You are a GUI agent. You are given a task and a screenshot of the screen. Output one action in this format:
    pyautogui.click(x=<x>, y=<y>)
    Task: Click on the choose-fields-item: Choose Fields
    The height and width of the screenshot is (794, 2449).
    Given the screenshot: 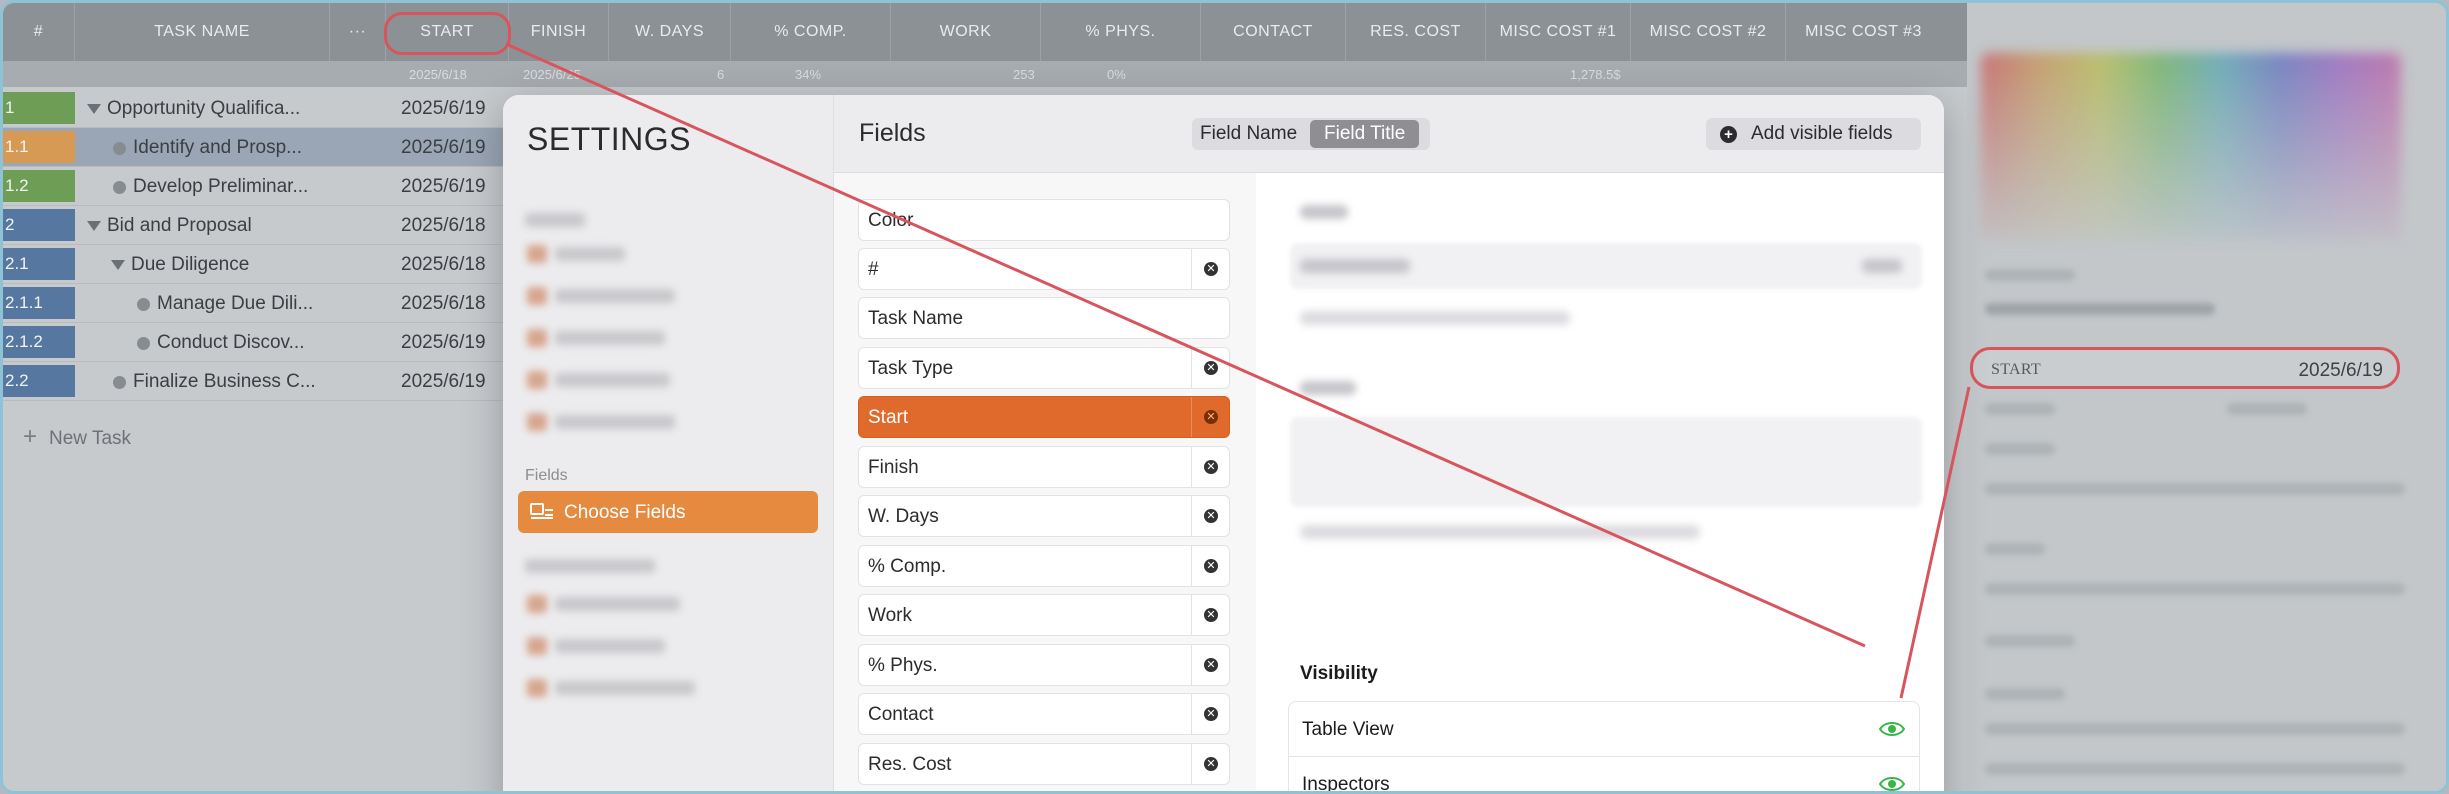 What is the action you would take?
    pyautogui.click(x=668, y=512)
    